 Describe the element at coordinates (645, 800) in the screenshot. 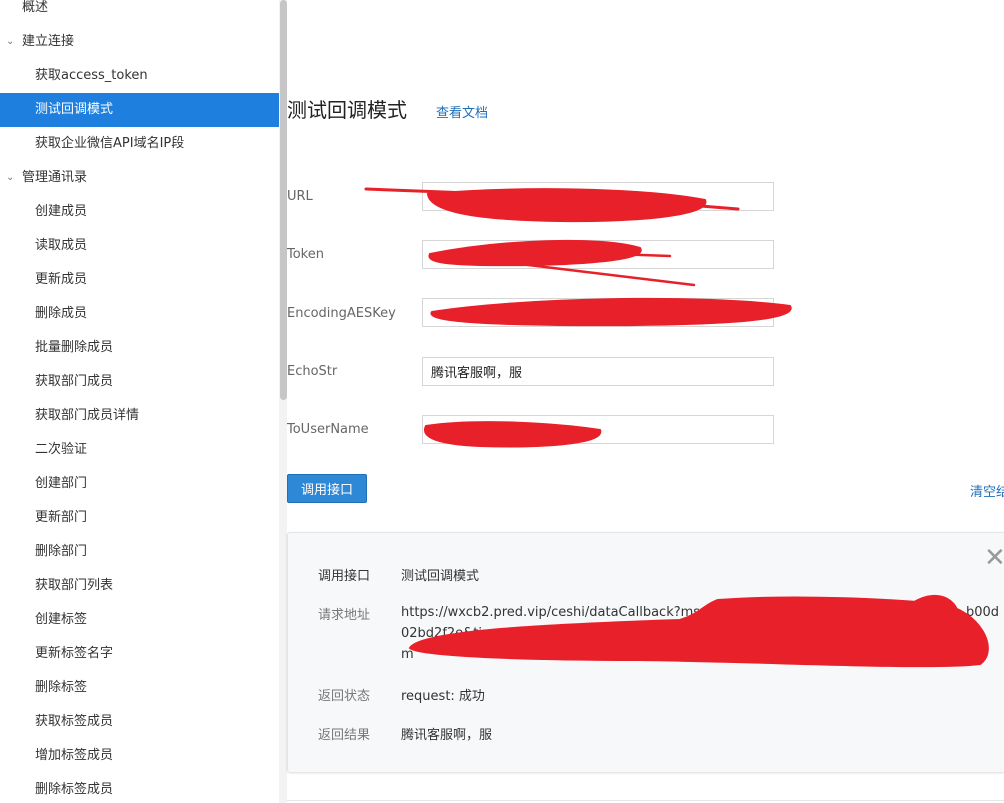

I see `bottom-divider` at that location.